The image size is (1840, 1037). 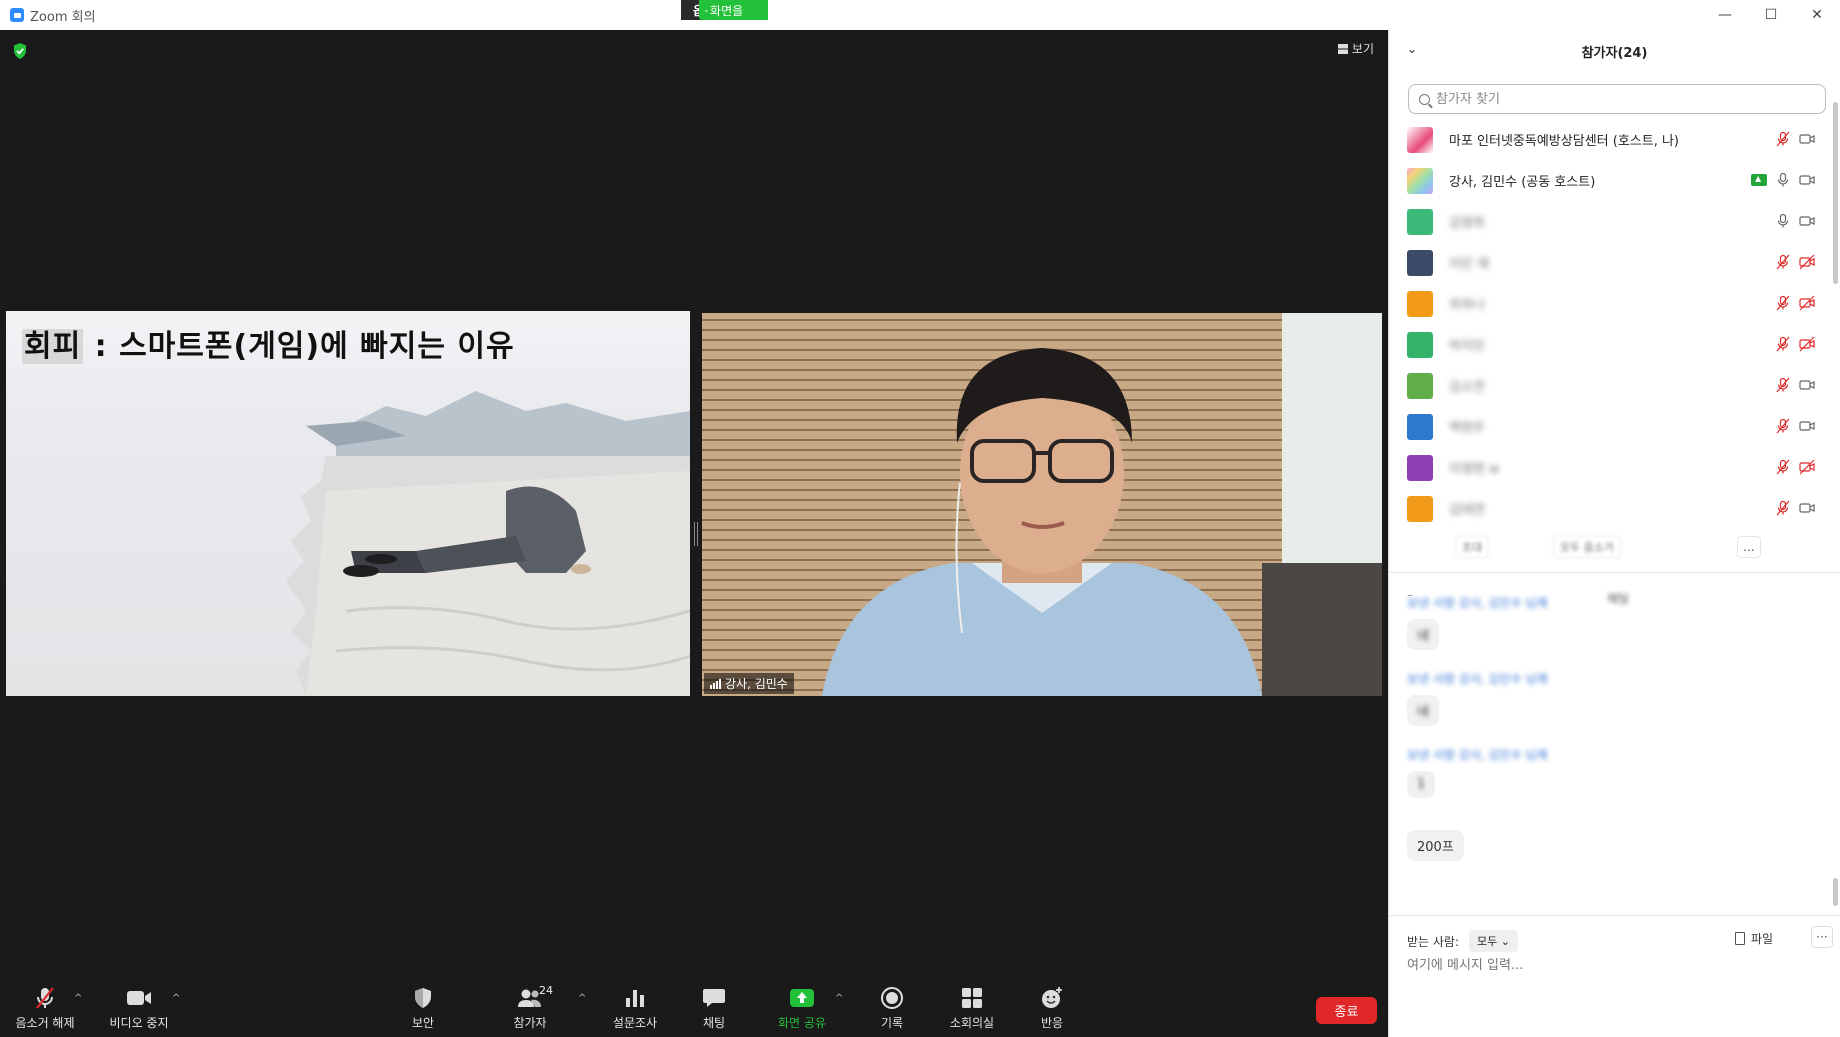 I want to click on participant-name: 최하나, so click(x=1467, y=305).